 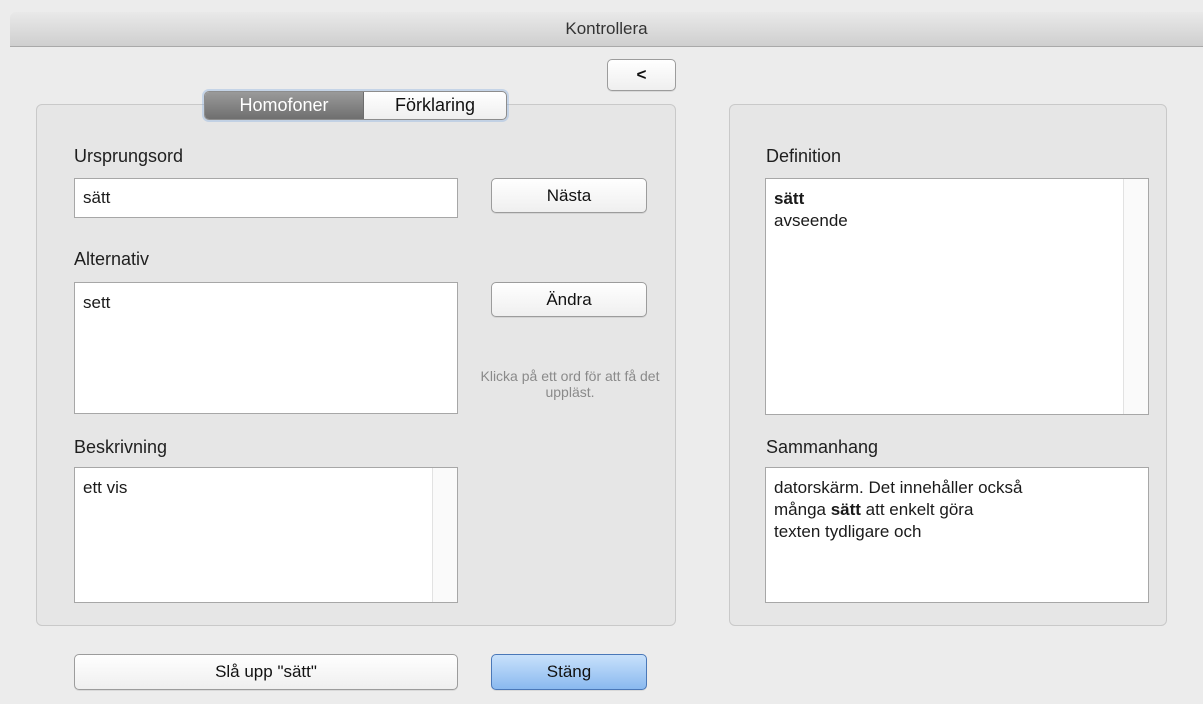 What do you see at coordinates (270, 303) in the screenshot?
I see `alternative-item: sett` at bounding box center [270, 303].